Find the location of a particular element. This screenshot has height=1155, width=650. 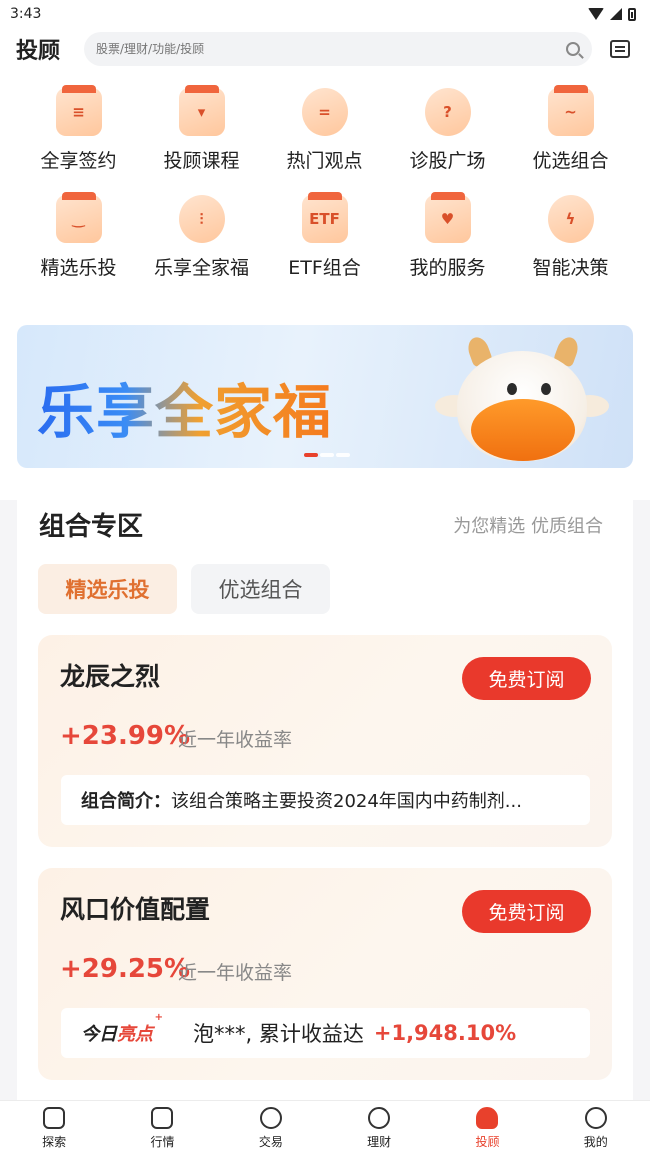

tabbar-label: 探索 is located at coordinates (54, 1141).